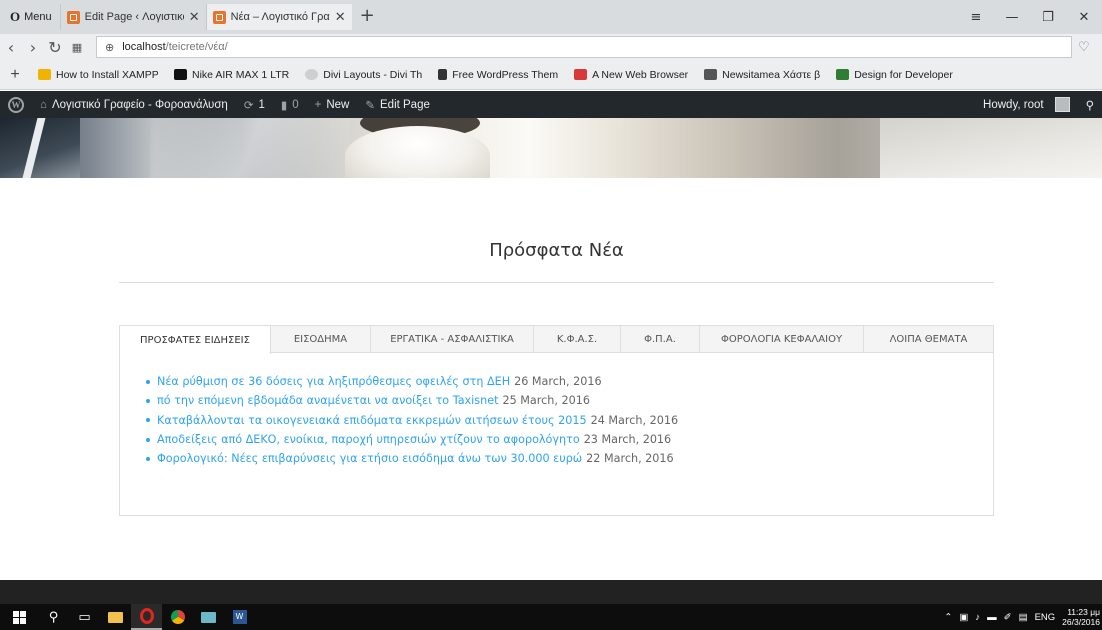 The width and height of the screenshot is (1102, 630). Describe the element at coordinates (261, 104) in the screenshot. I see `updates-count: 1` at that location.